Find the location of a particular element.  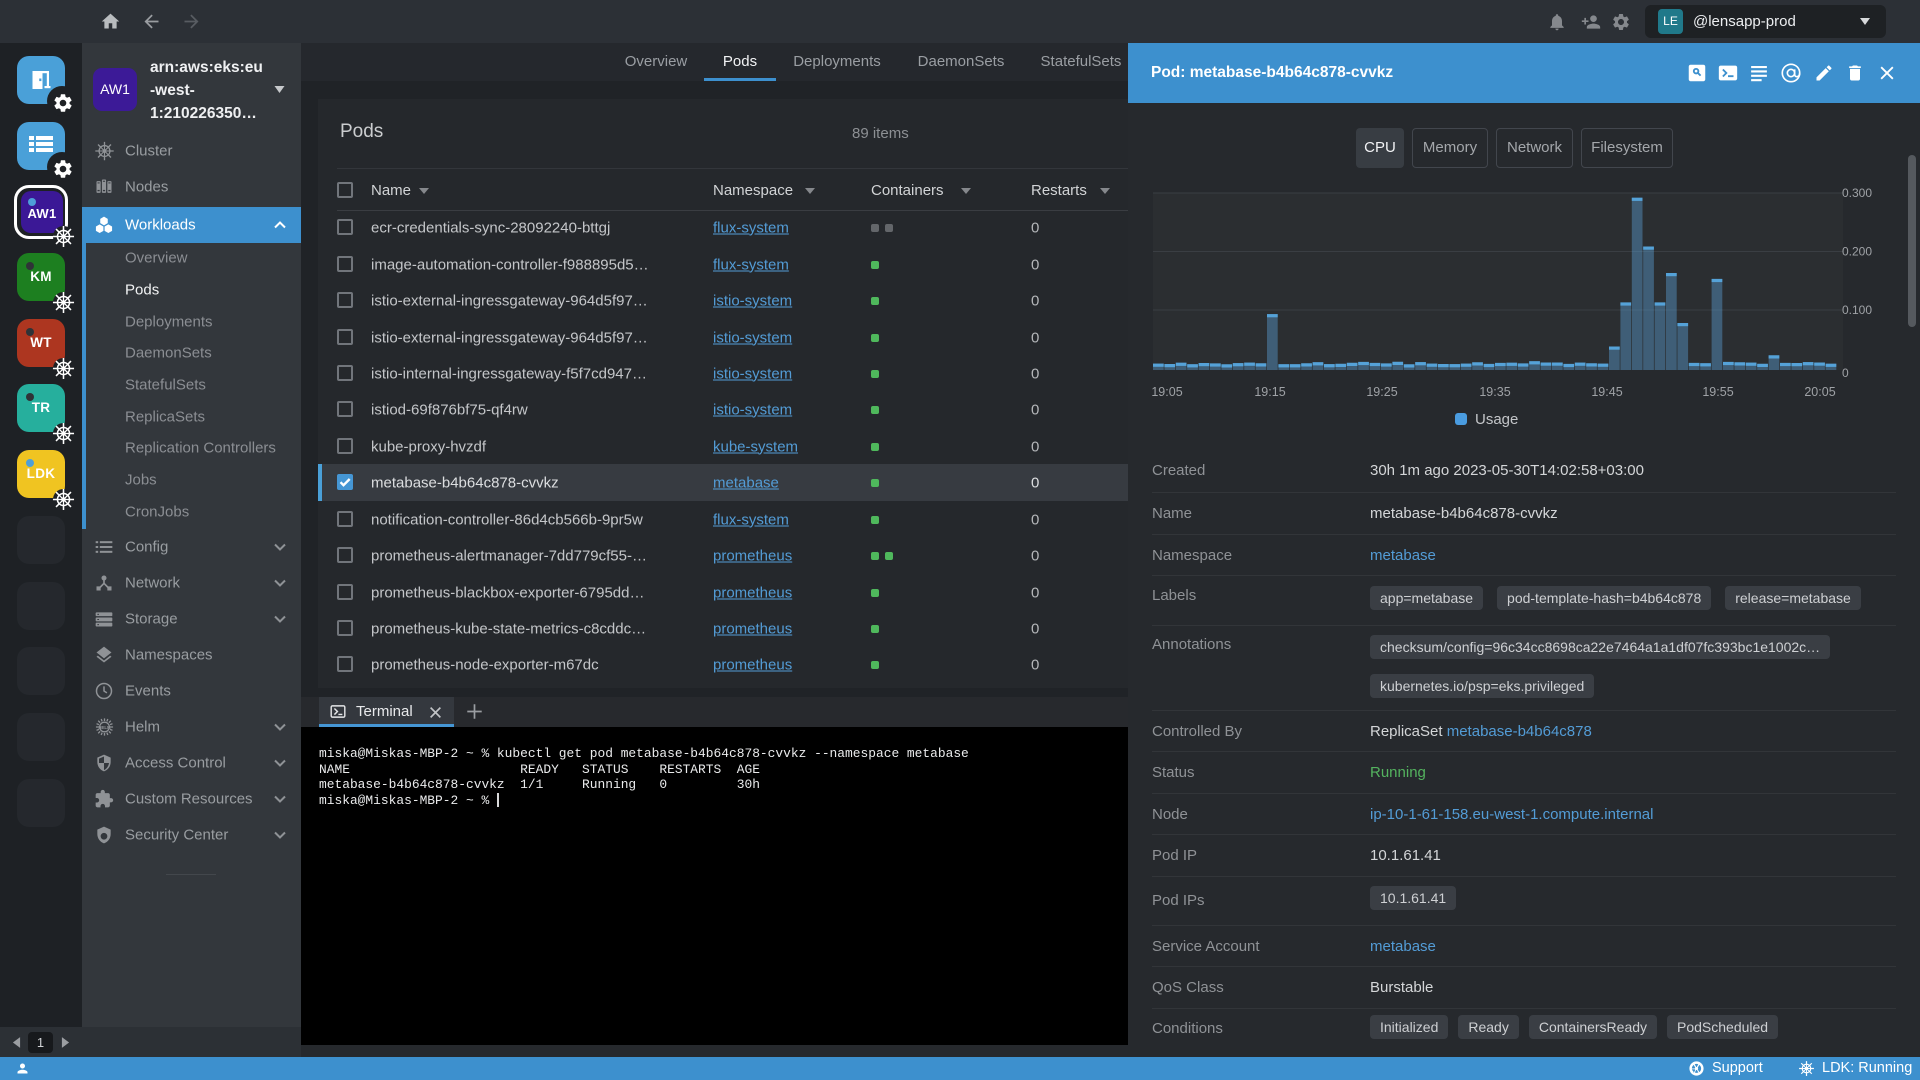

svg-text: 19:45 is located at coordinates (1606, 392).